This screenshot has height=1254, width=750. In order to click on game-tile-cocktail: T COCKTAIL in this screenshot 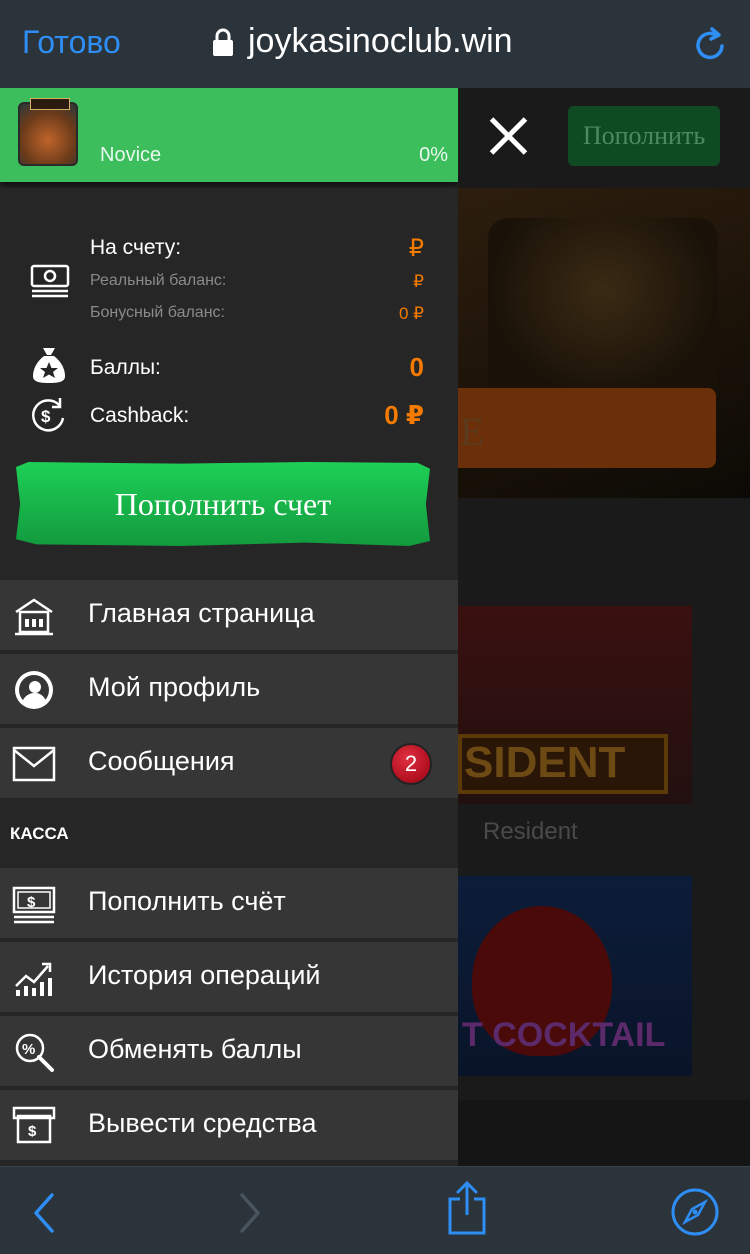, I will do `click(575, 976)`.